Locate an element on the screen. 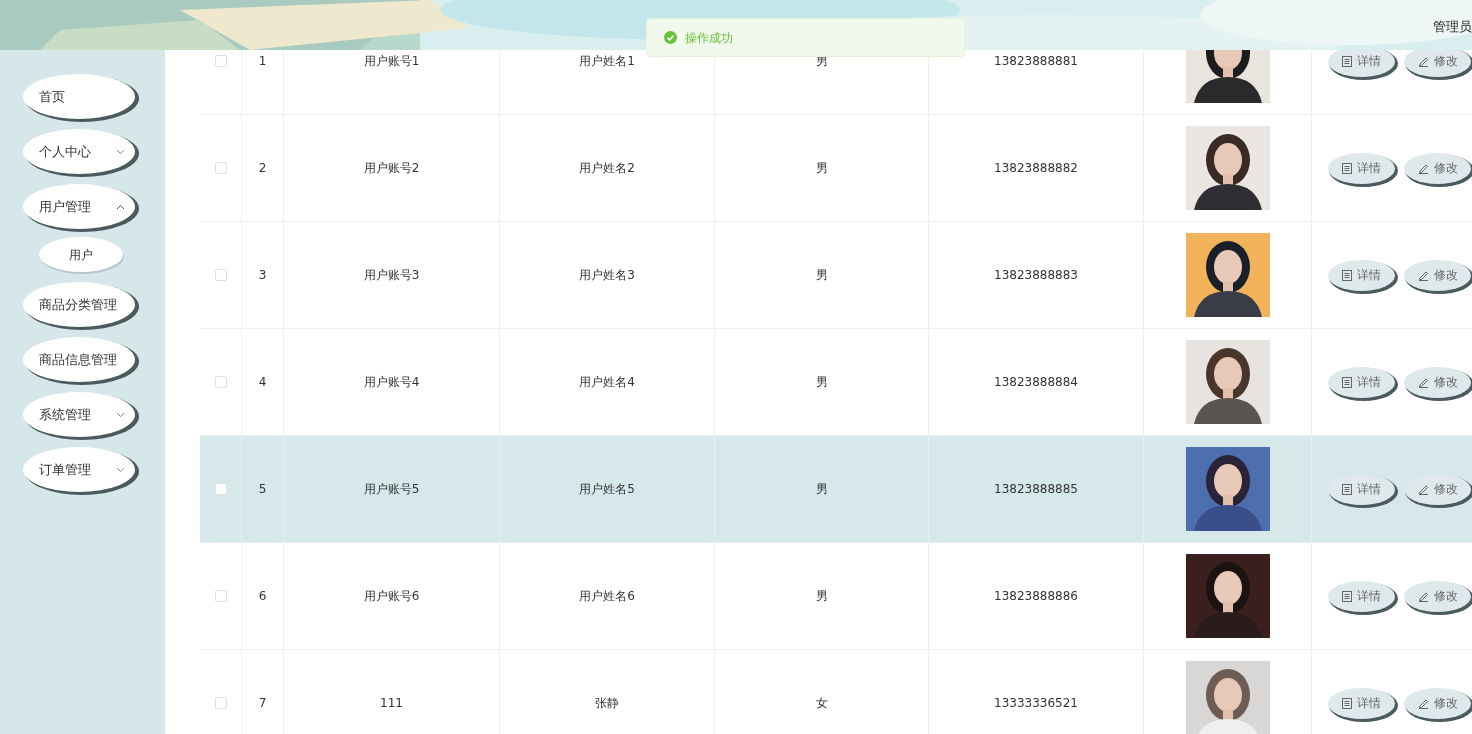 The width and height of the screenshot is (1472, 734). table-cell-text: 13823888883 is located at coordinates (1036, 275).